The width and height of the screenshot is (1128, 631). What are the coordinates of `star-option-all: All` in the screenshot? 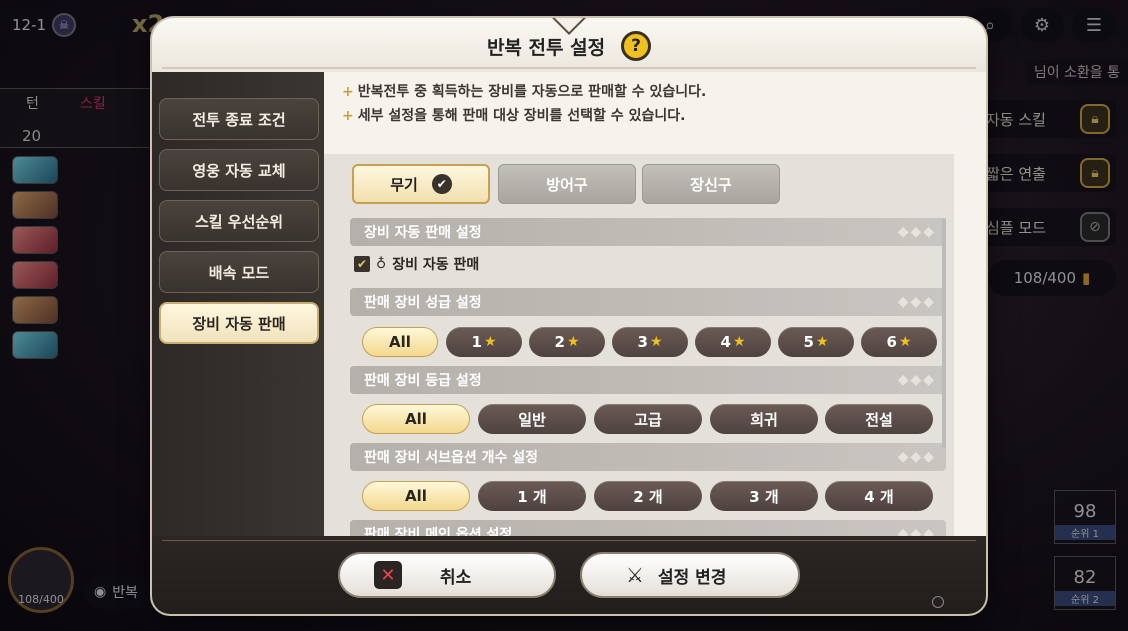 It's located at (400, 342).